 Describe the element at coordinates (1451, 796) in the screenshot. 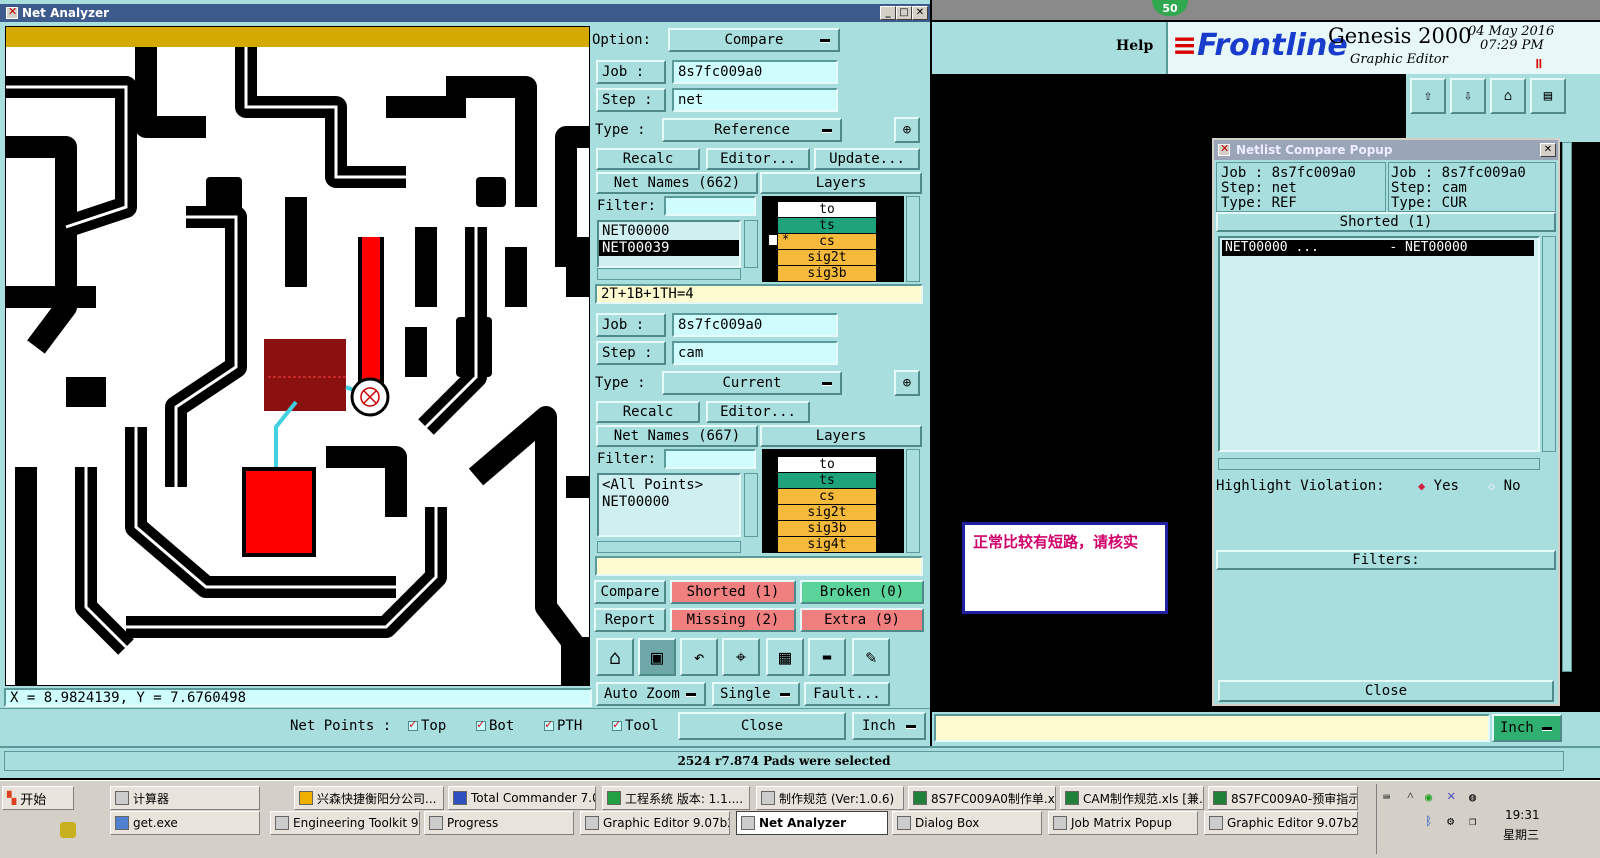

I see `close-x-icon: ✕` at that location.